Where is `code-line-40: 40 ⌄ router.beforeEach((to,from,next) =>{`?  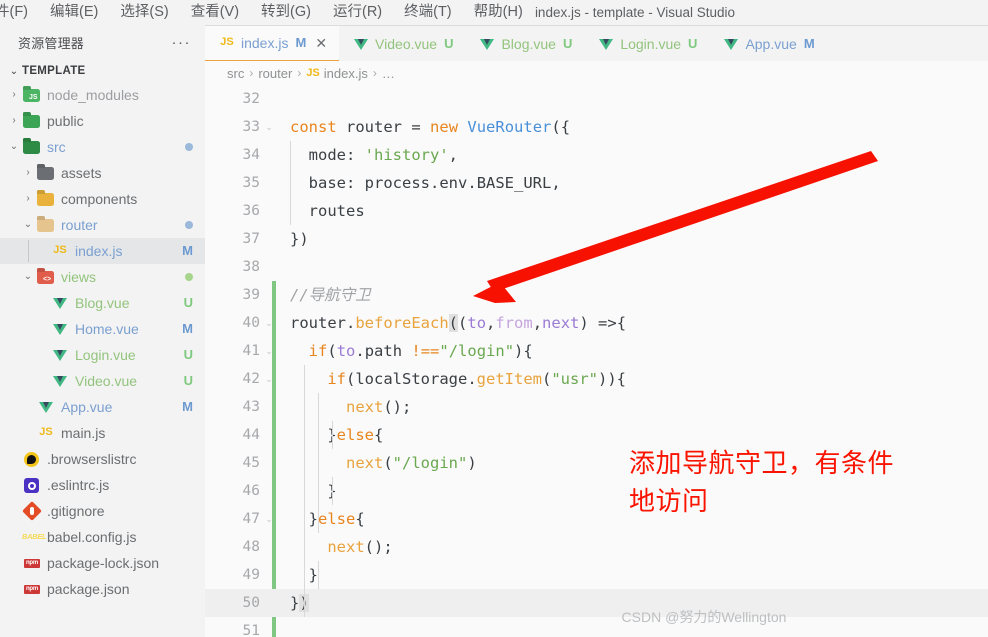 code-line-40: 40 ⌄ router.beforeEach((to,from,next) =>{ is located at coordinates (596, 323).